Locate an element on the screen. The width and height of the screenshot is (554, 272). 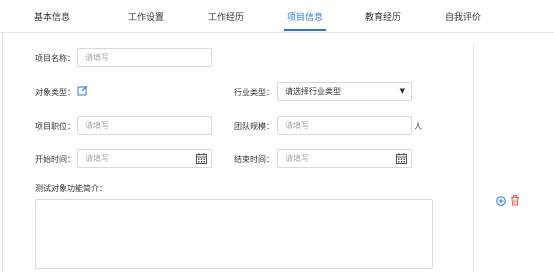
end-time-input: 请填写 is located at coordinates (344, 158).